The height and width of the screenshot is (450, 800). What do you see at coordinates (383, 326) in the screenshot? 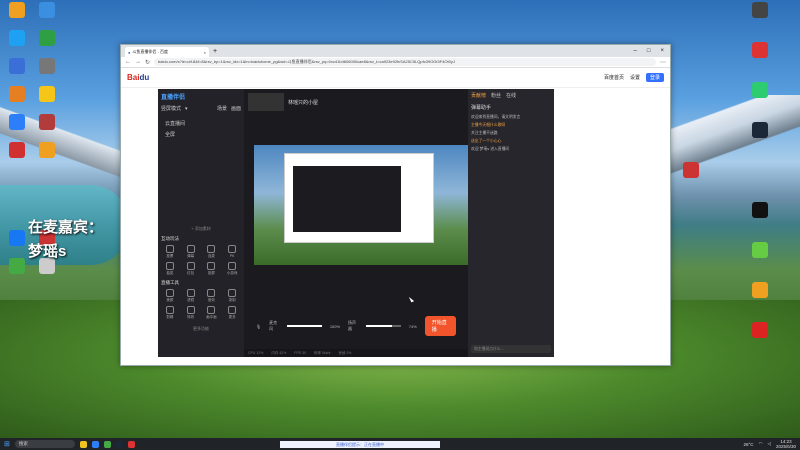
I see `speaker-slider` at bounding box center [383, 326].